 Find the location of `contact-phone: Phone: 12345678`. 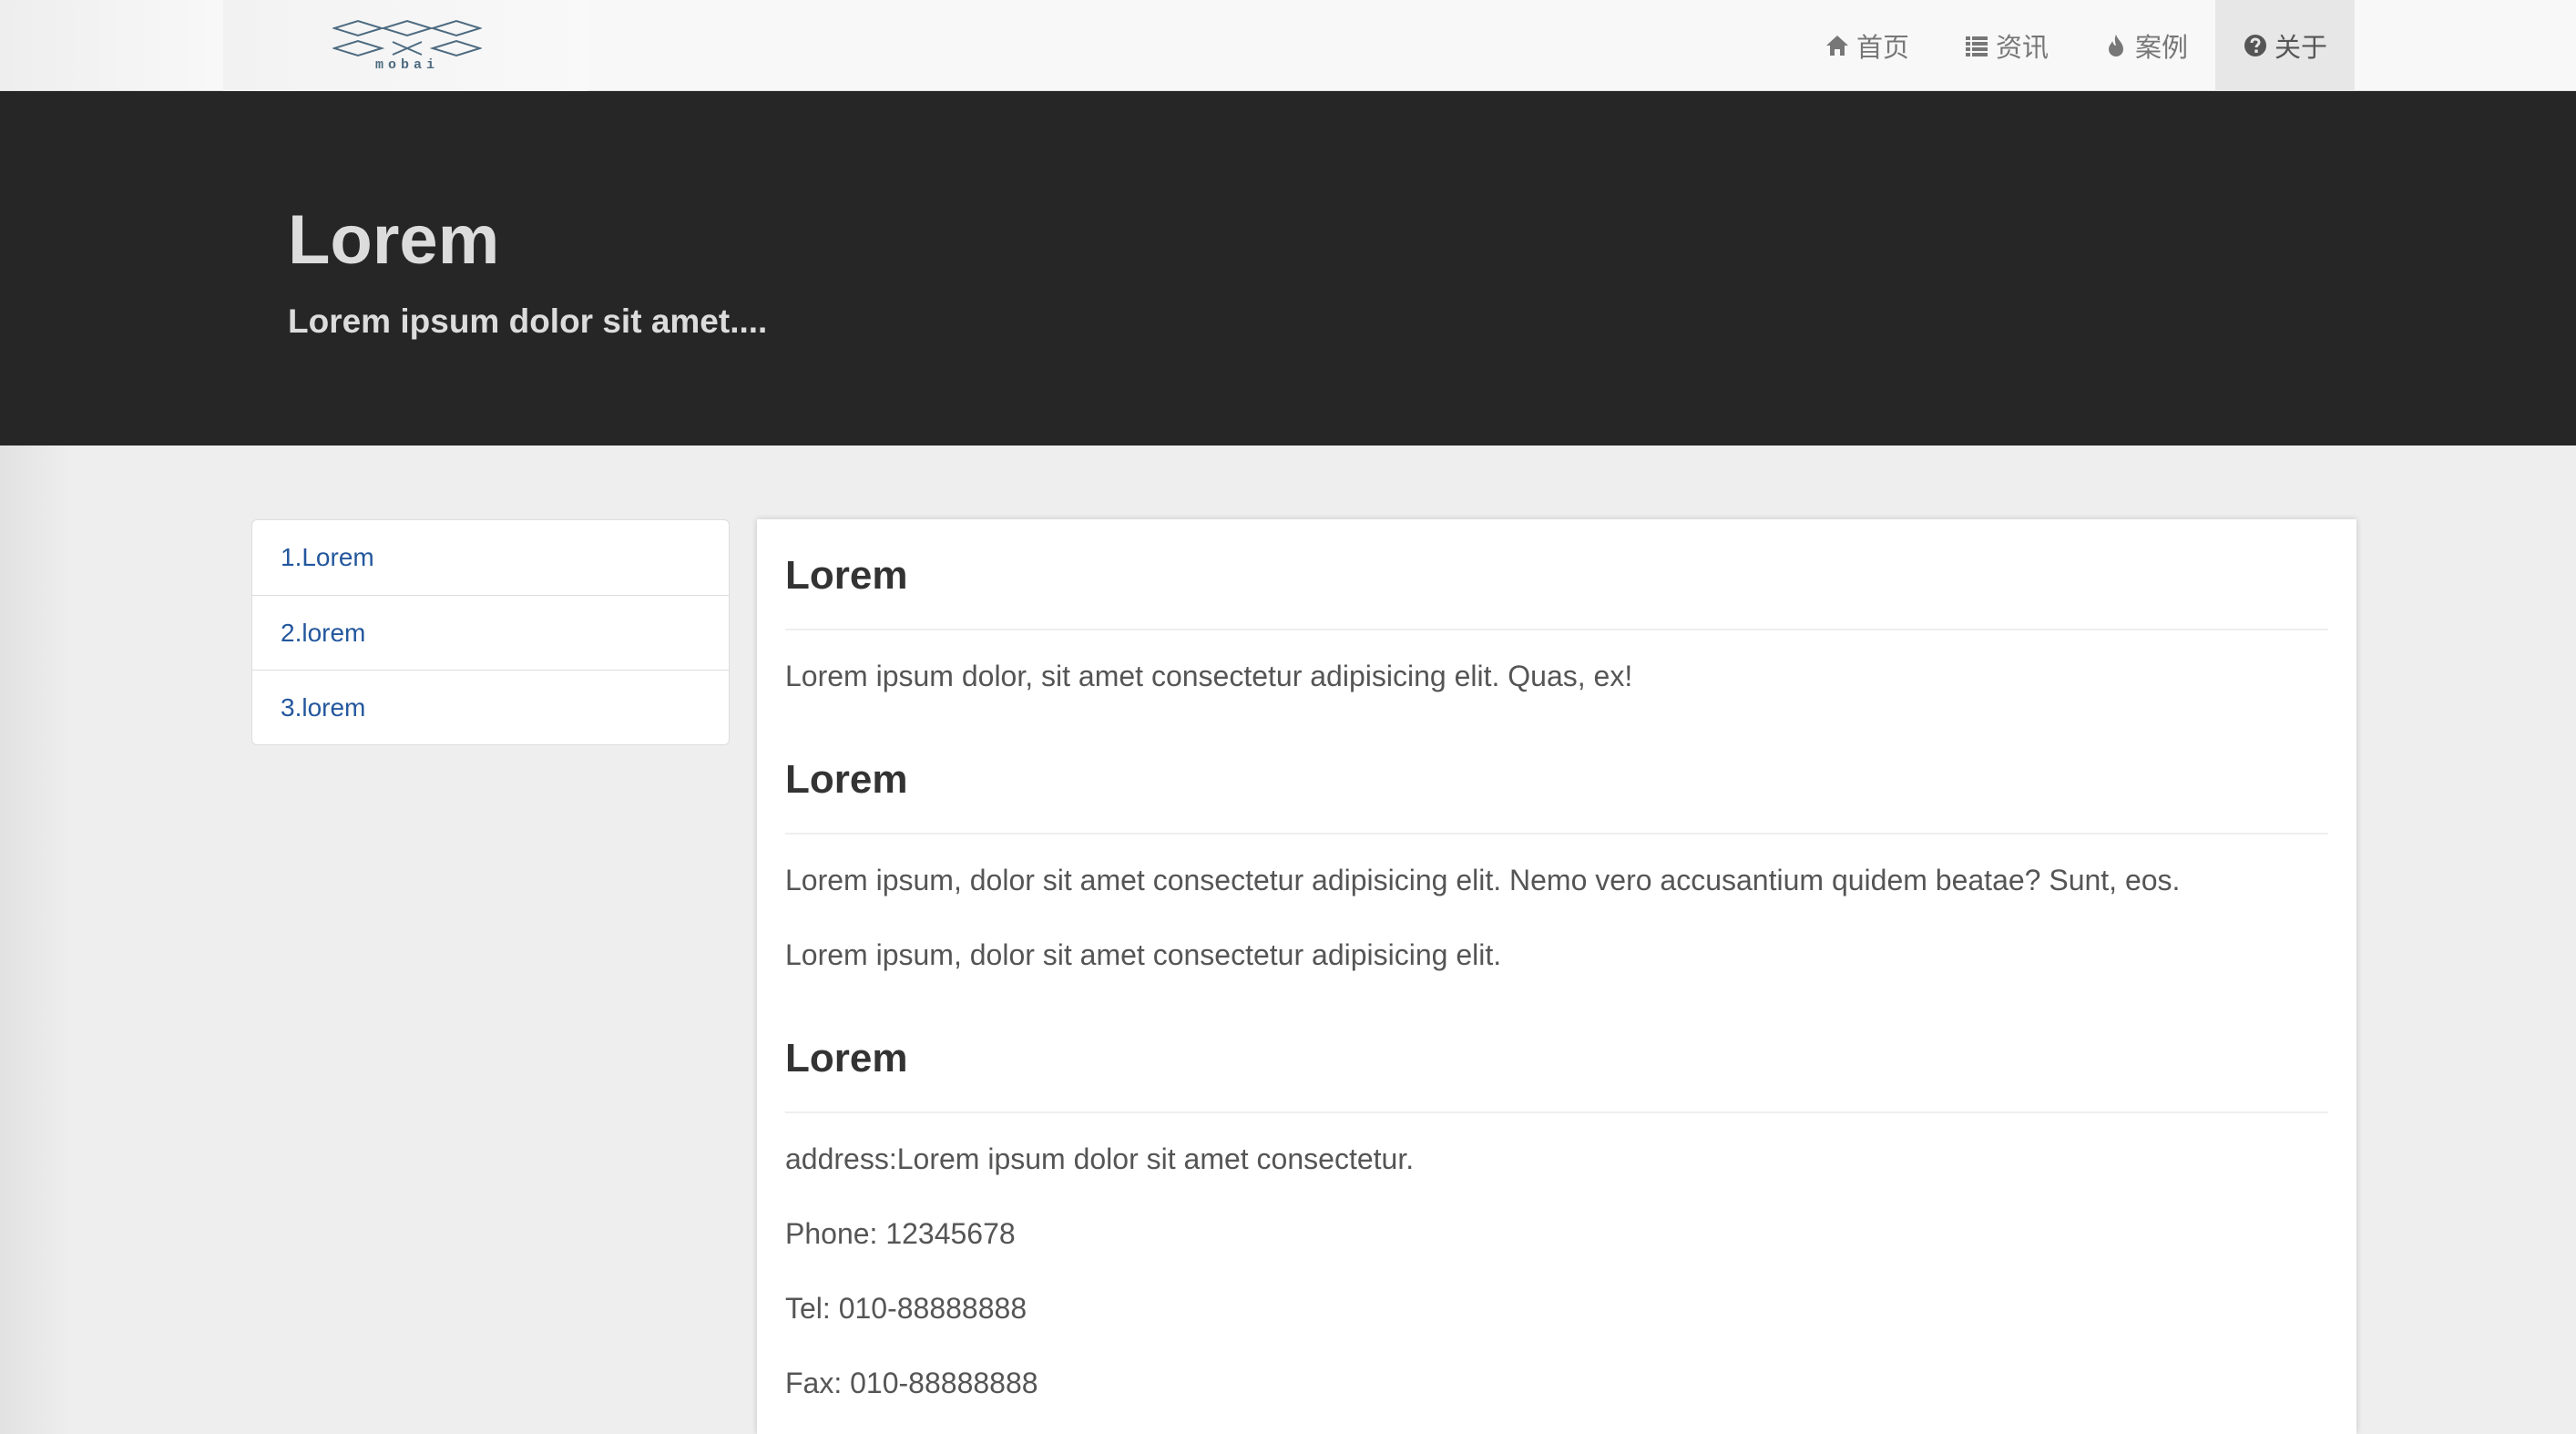

contact-phone: Phone: 12345678 is located at coordinates (901, 1233).